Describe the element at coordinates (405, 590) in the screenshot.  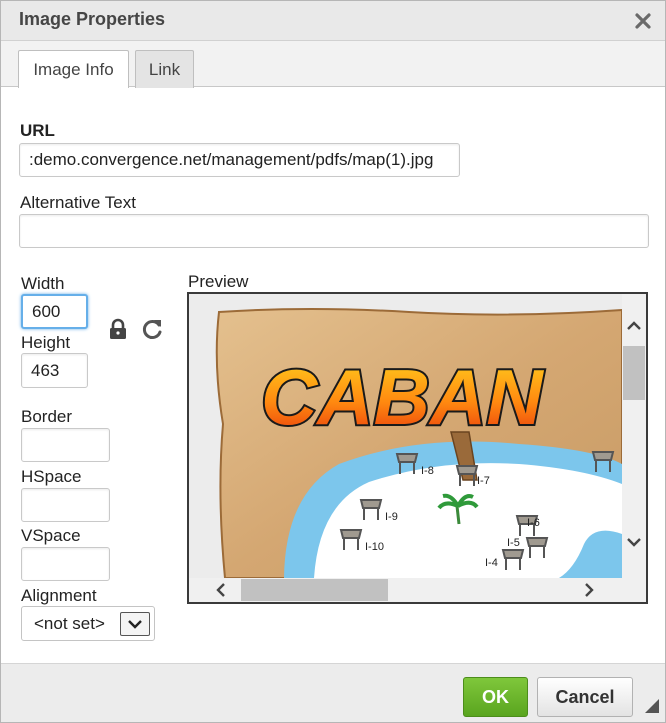
I see `preview-horizontal-scrollbar` at that location.